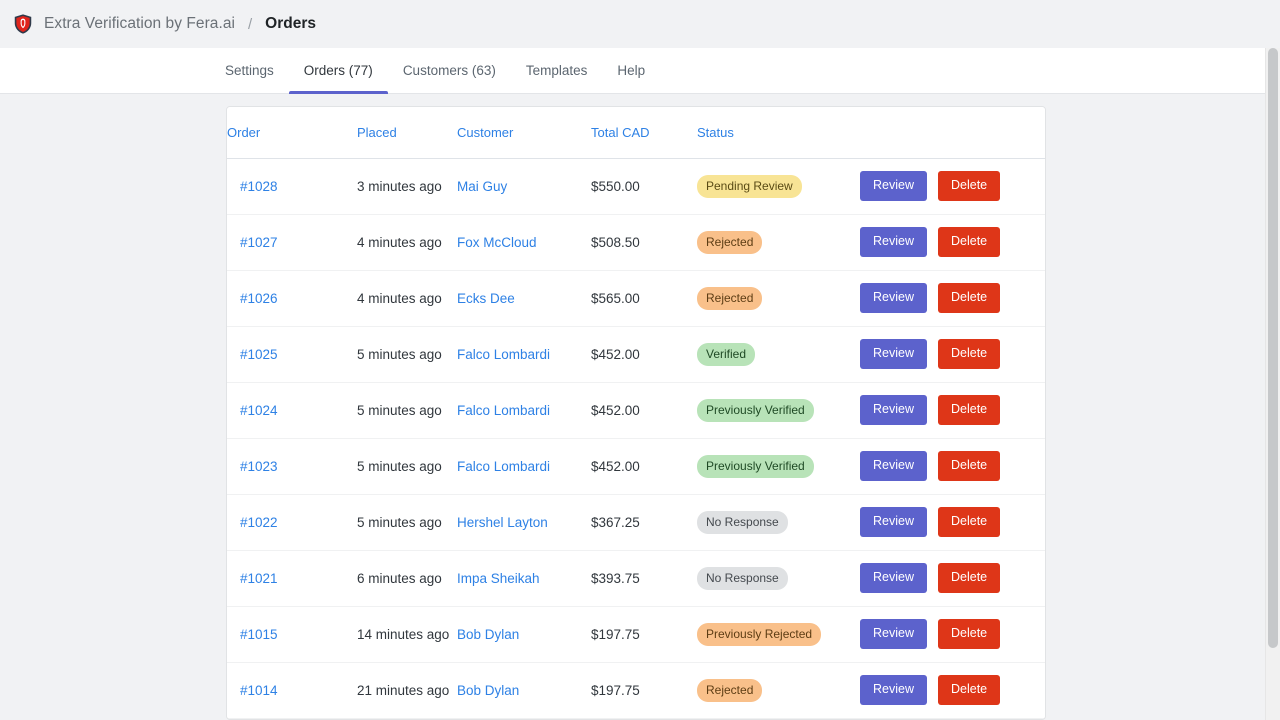 This screenshot has height=720, width=1280. What do you see at coordinates (778, 298) in the screenshot?
I see `cell-status: Rejected` at bounding box center [778, 298].